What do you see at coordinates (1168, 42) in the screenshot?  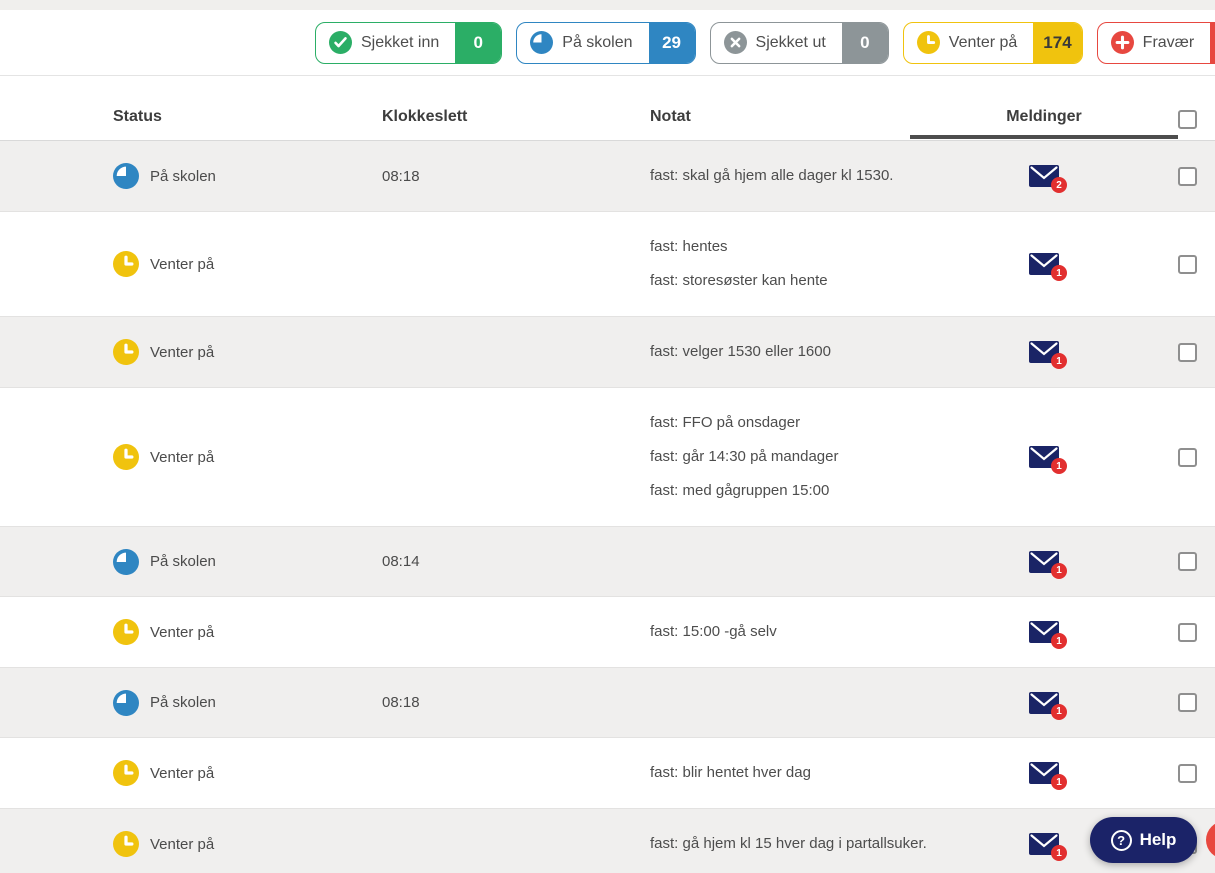 I see `filter-chip-label: Fravær` at bounding box center [1168, 42].